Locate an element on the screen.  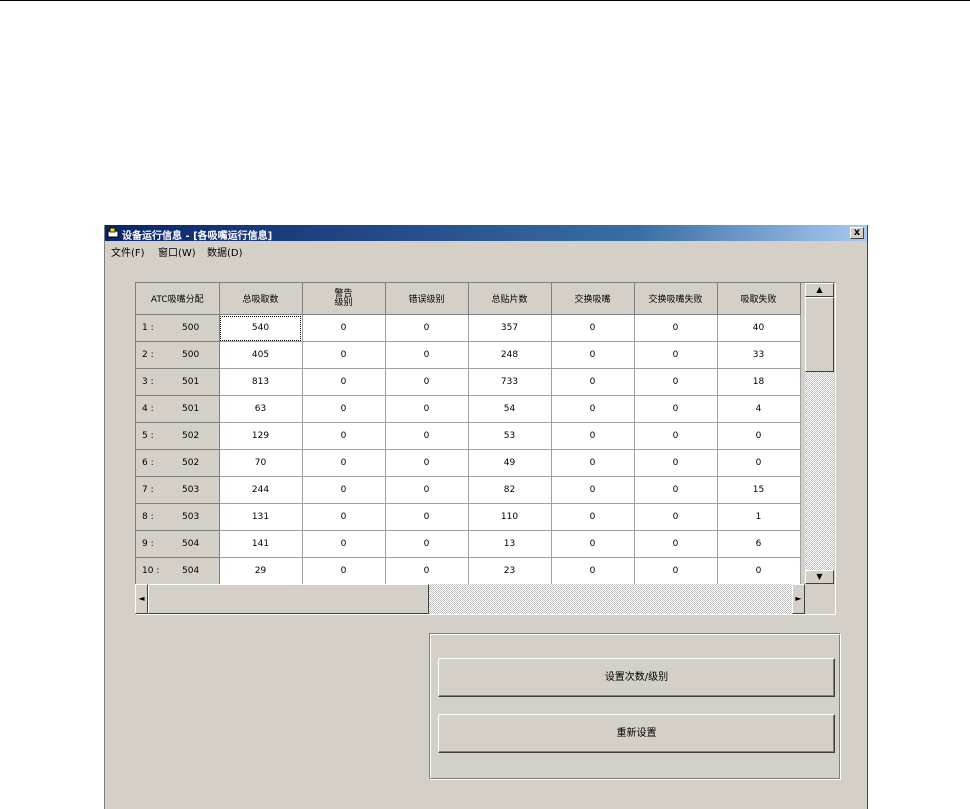
grid-cell: 6 is located at coordinates (759, 544).